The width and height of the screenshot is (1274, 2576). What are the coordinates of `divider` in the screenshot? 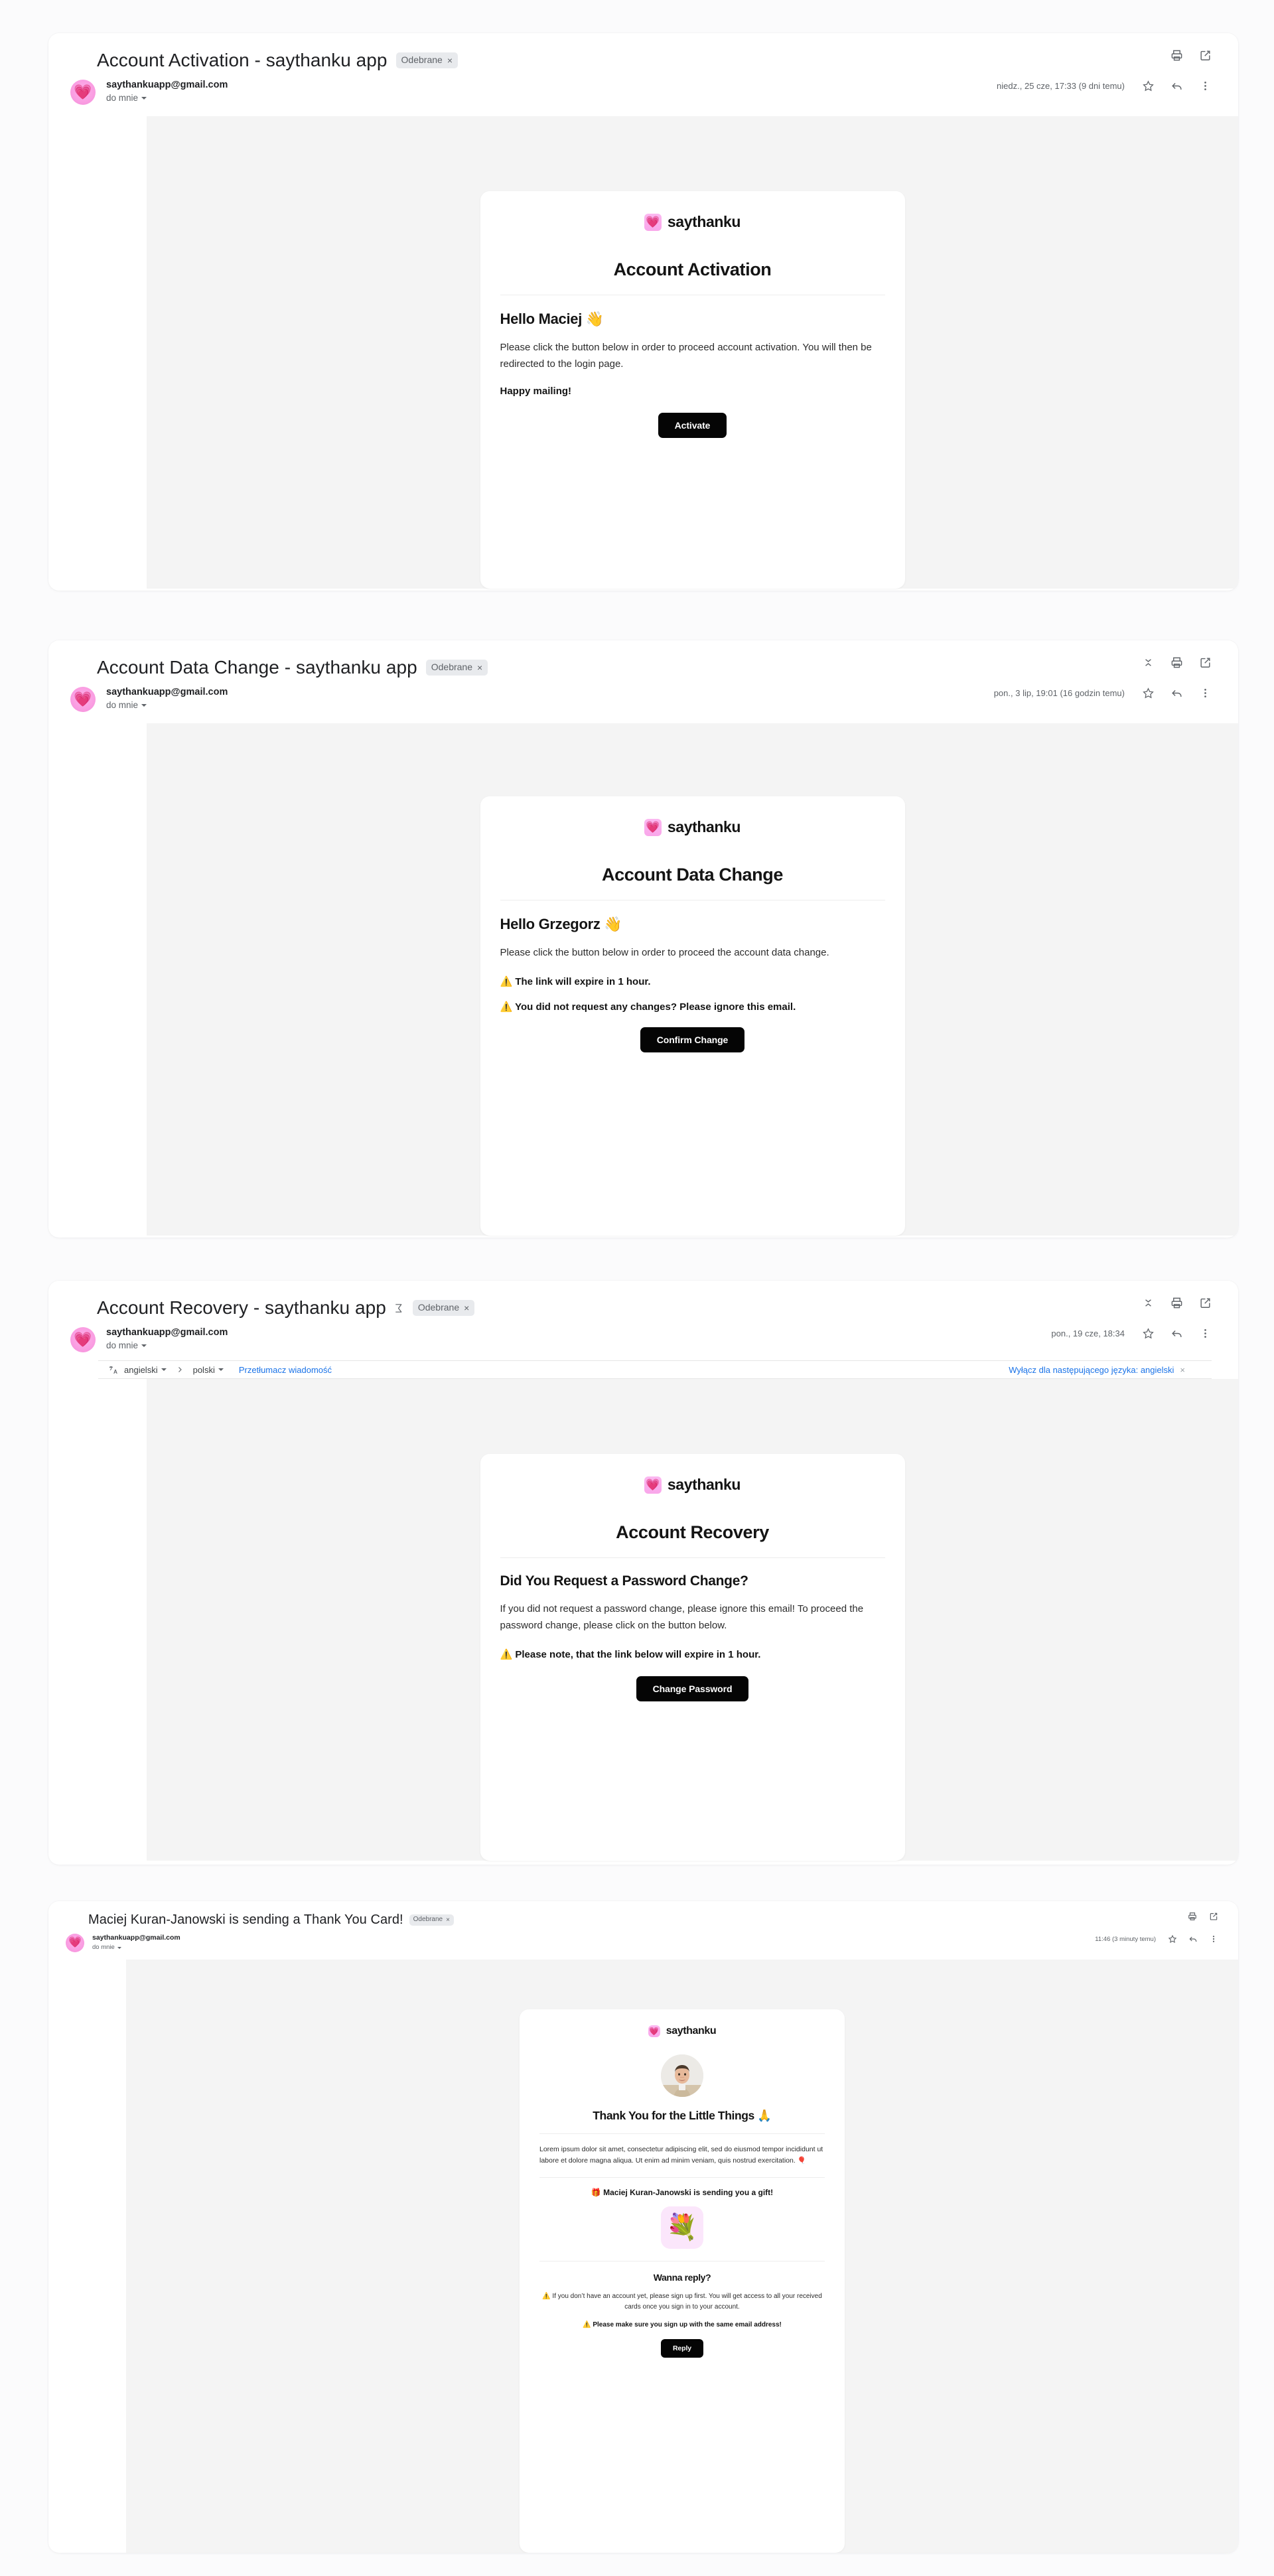 It's located at (682, 2134).